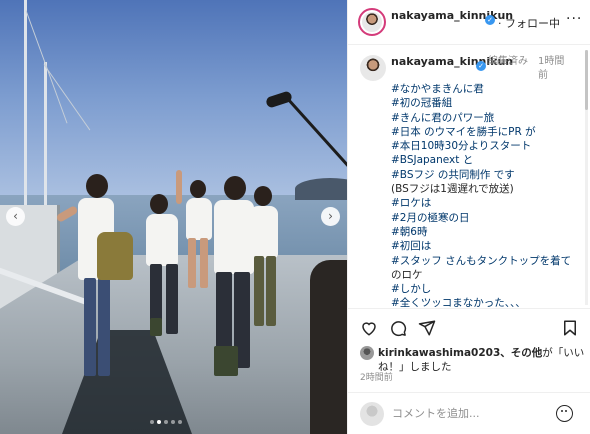  Describe the element at coordinates (469, 326) in the screenshot. I see `action-bar` at that location.